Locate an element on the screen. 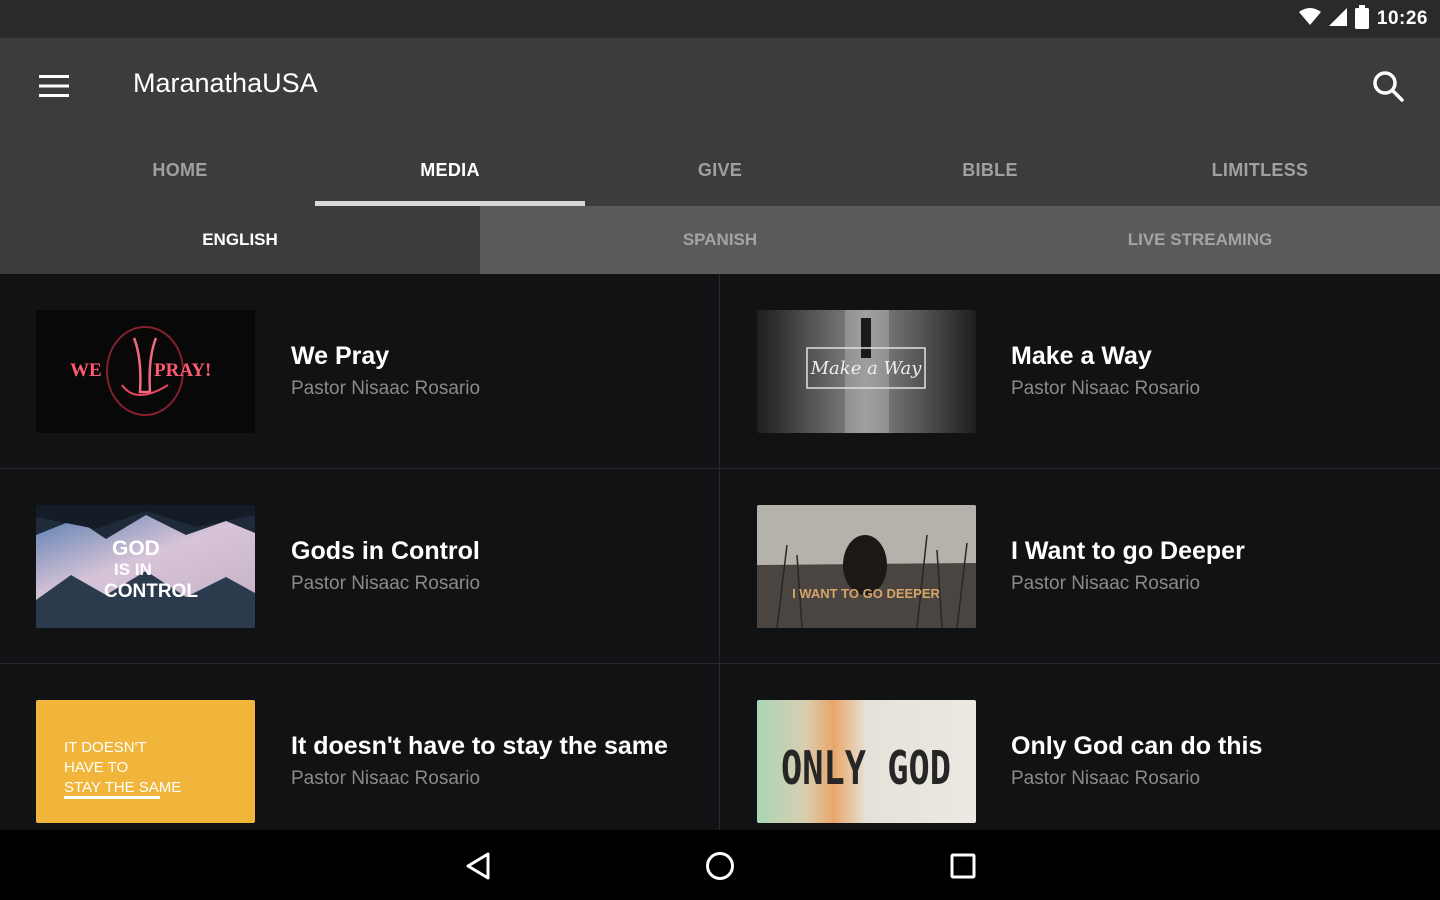  tab-bible: BIBLE is located at coordinates (990, 170).